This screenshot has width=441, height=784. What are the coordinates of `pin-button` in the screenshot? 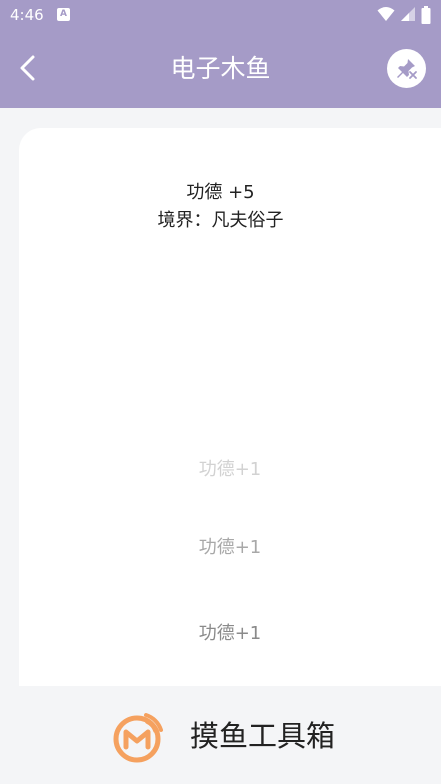 It's located at (406, 68).